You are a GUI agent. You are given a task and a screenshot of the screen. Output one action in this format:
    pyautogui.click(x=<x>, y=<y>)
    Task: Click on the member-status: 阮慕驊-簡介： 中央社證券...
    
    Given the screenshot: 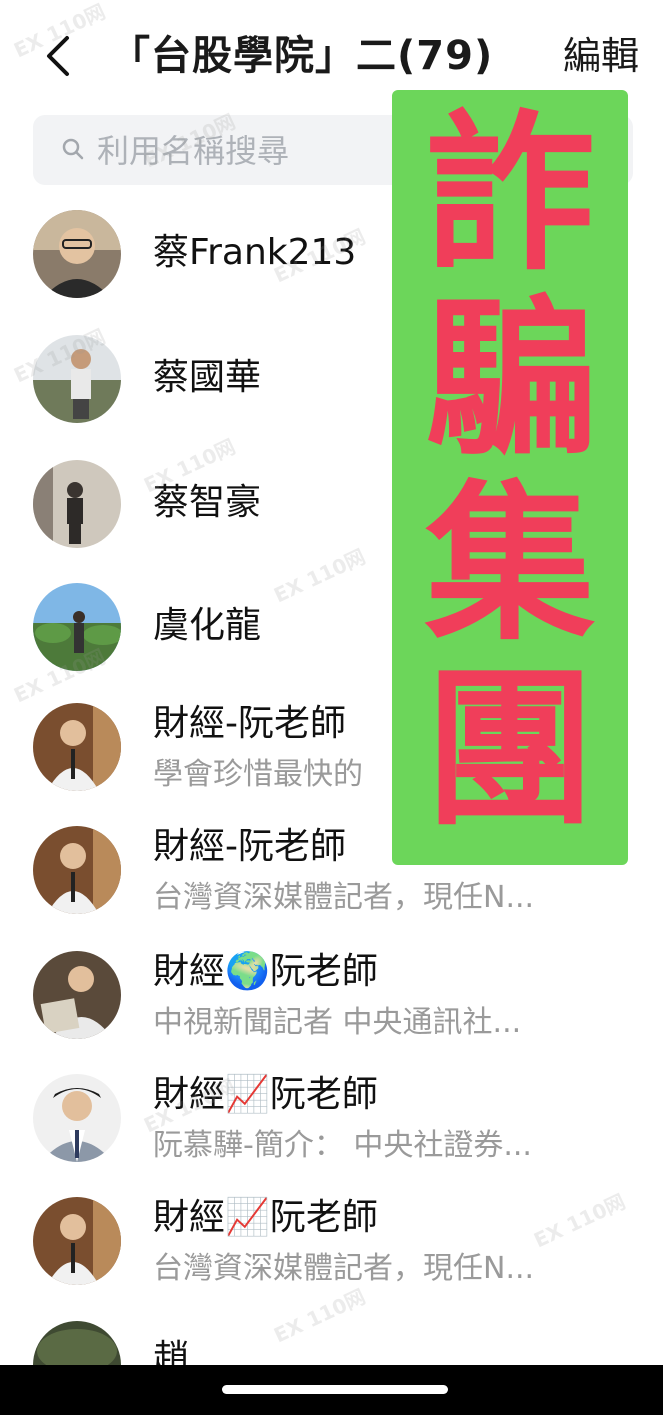 What is the action you would take?
    pyautogui.click(x=342, y=1145)
    